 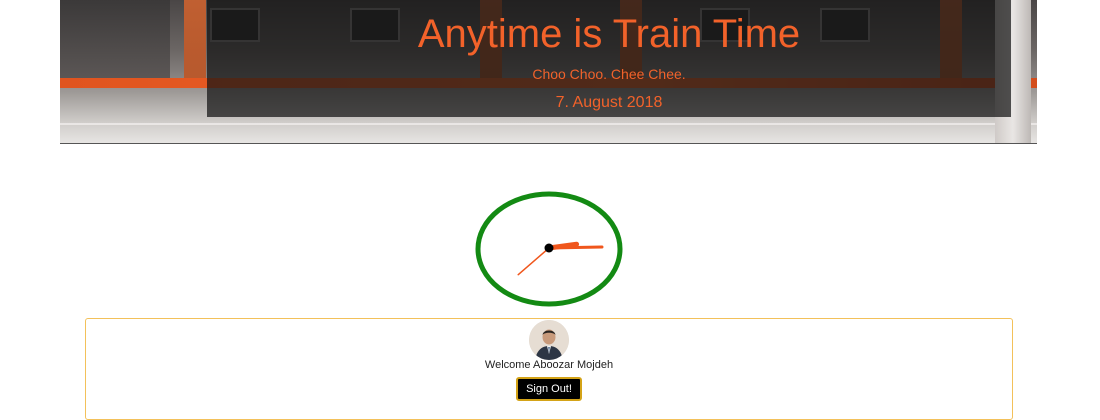 I want to click on train-door, so click(x=195, y=39).